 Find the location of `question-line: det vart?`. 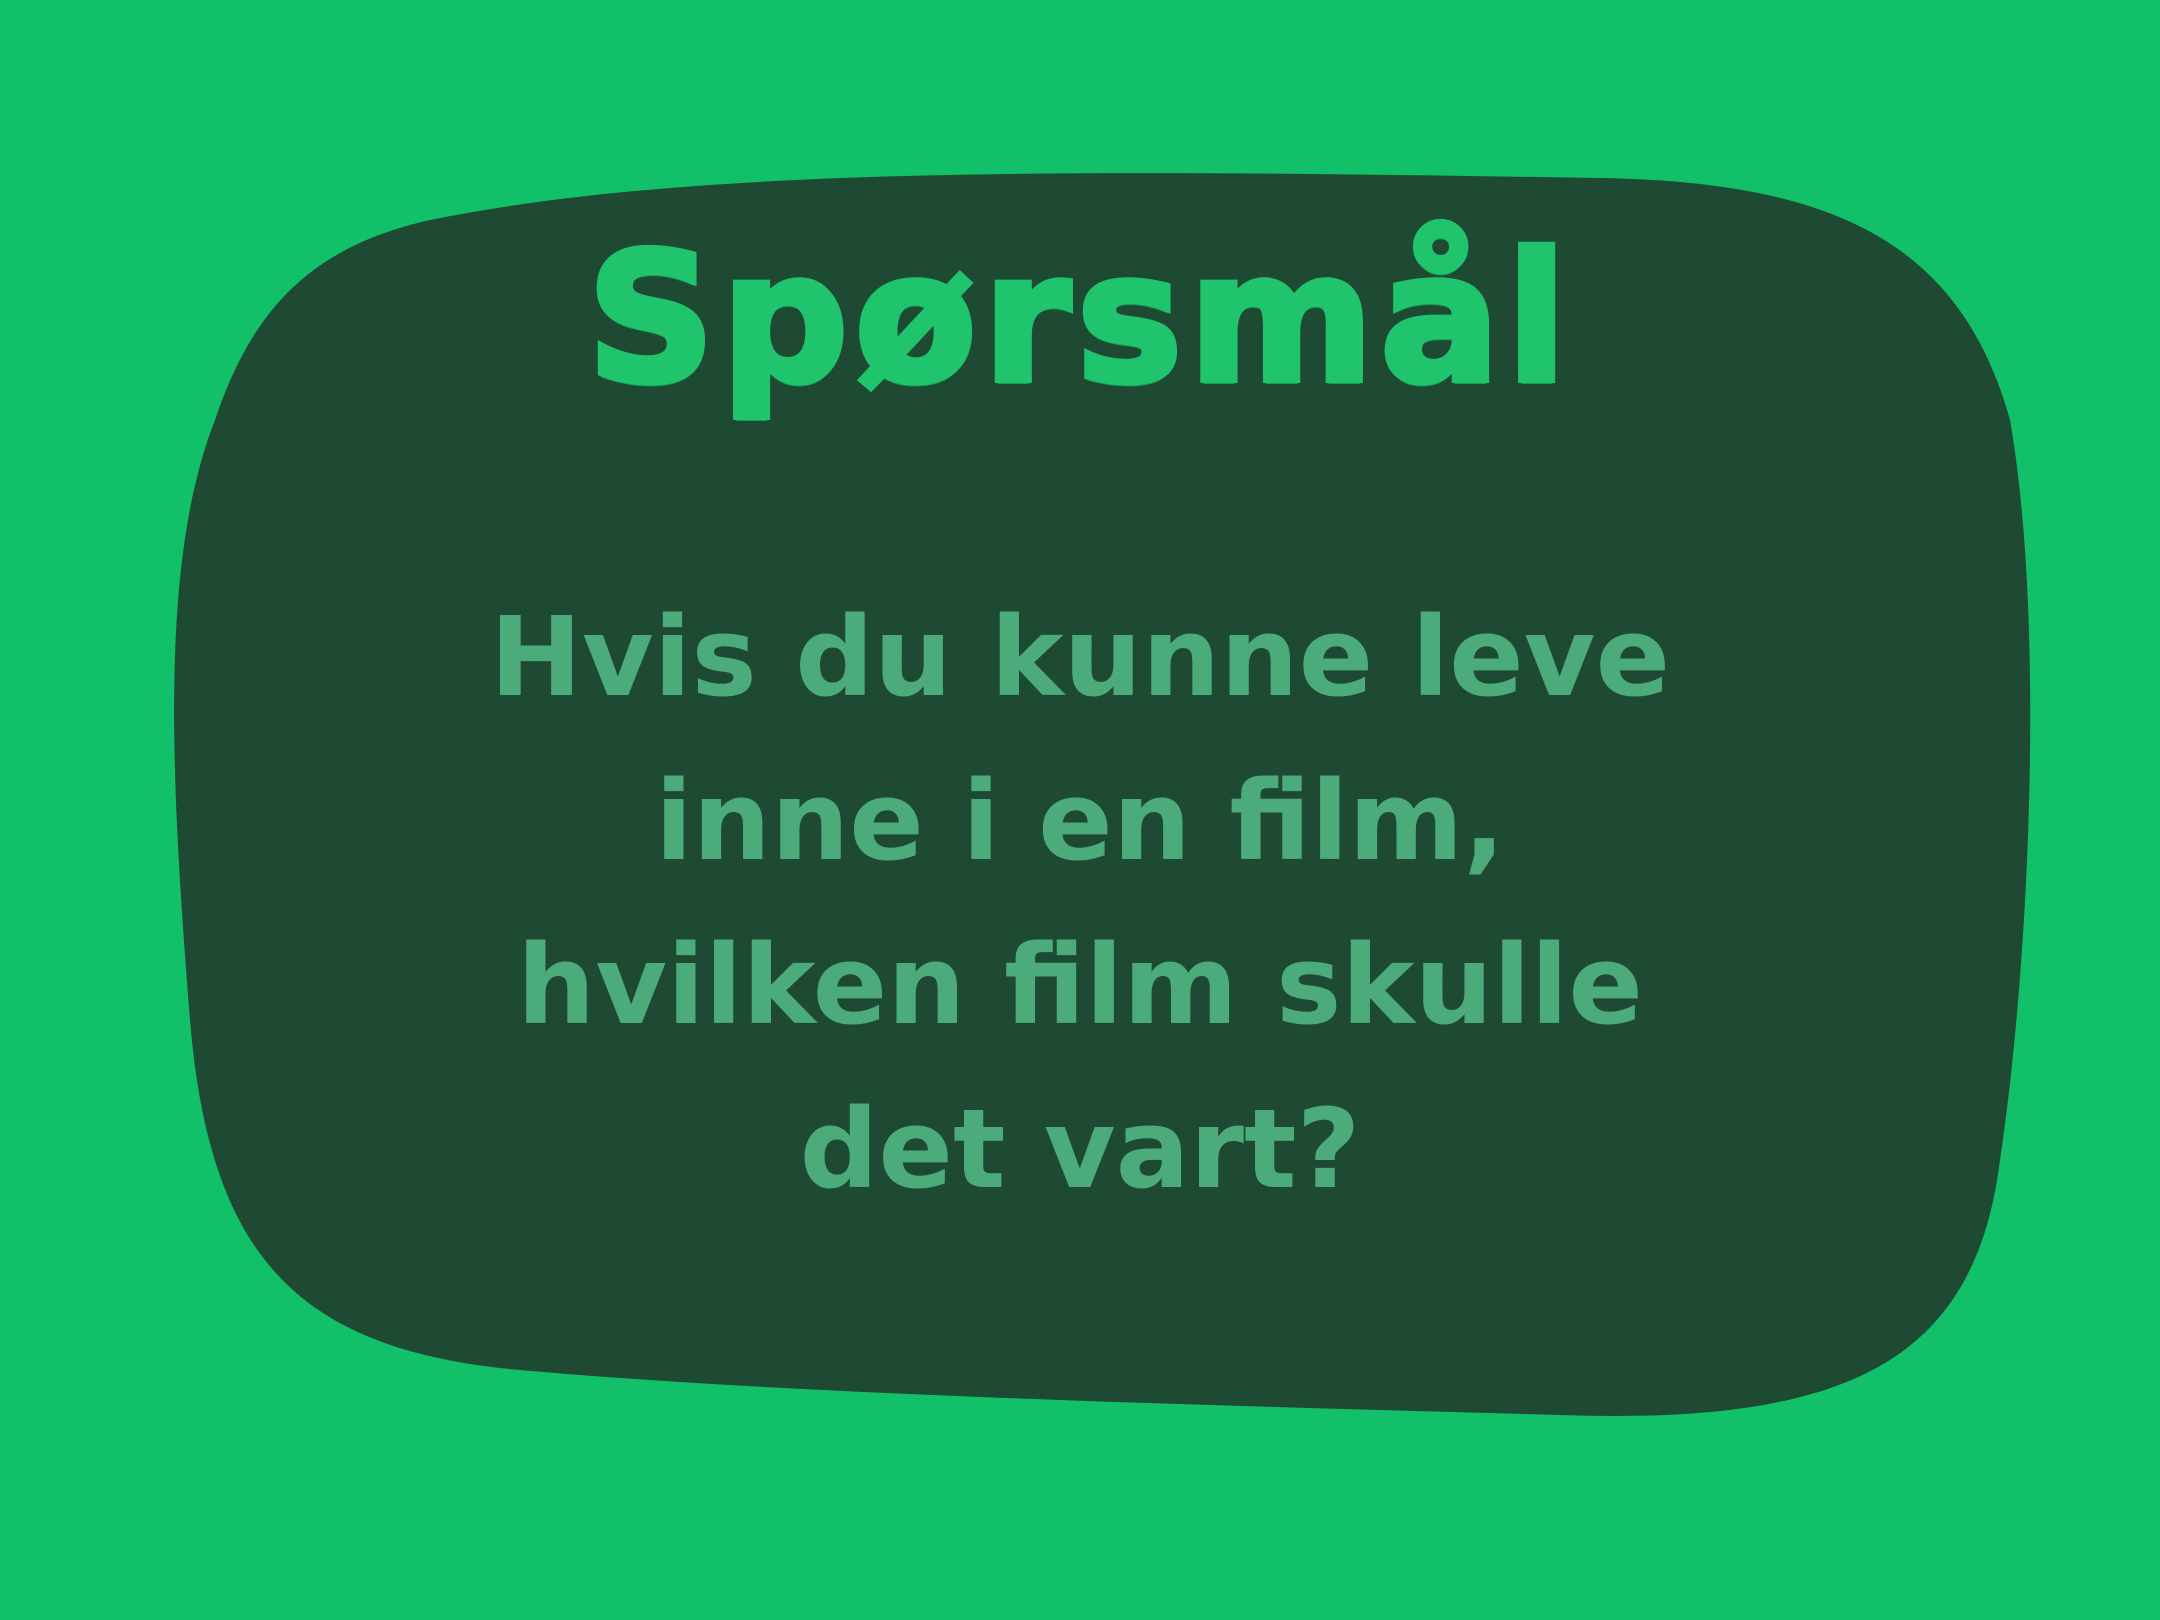

question-line: det vart? is located at coordinates (1080, 1149).